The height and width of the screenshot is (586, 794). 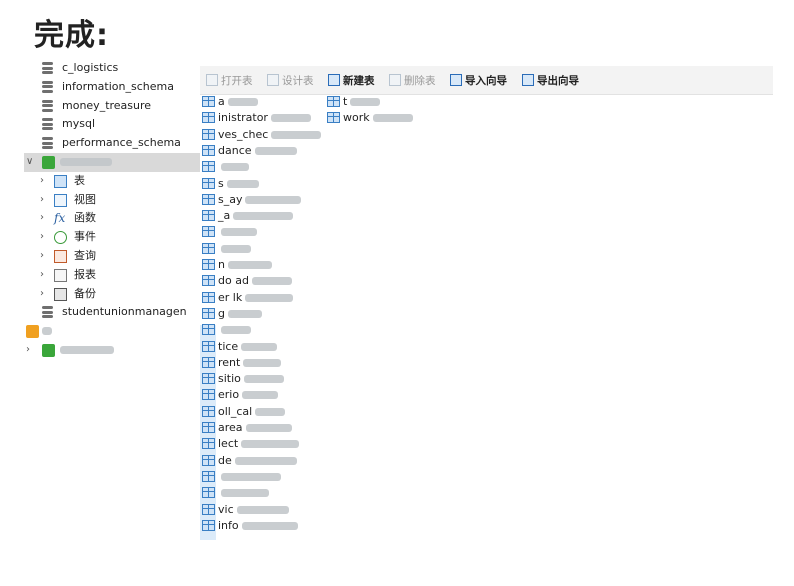 I want to click on table-name: s_ay, so click(x=260, y=199).